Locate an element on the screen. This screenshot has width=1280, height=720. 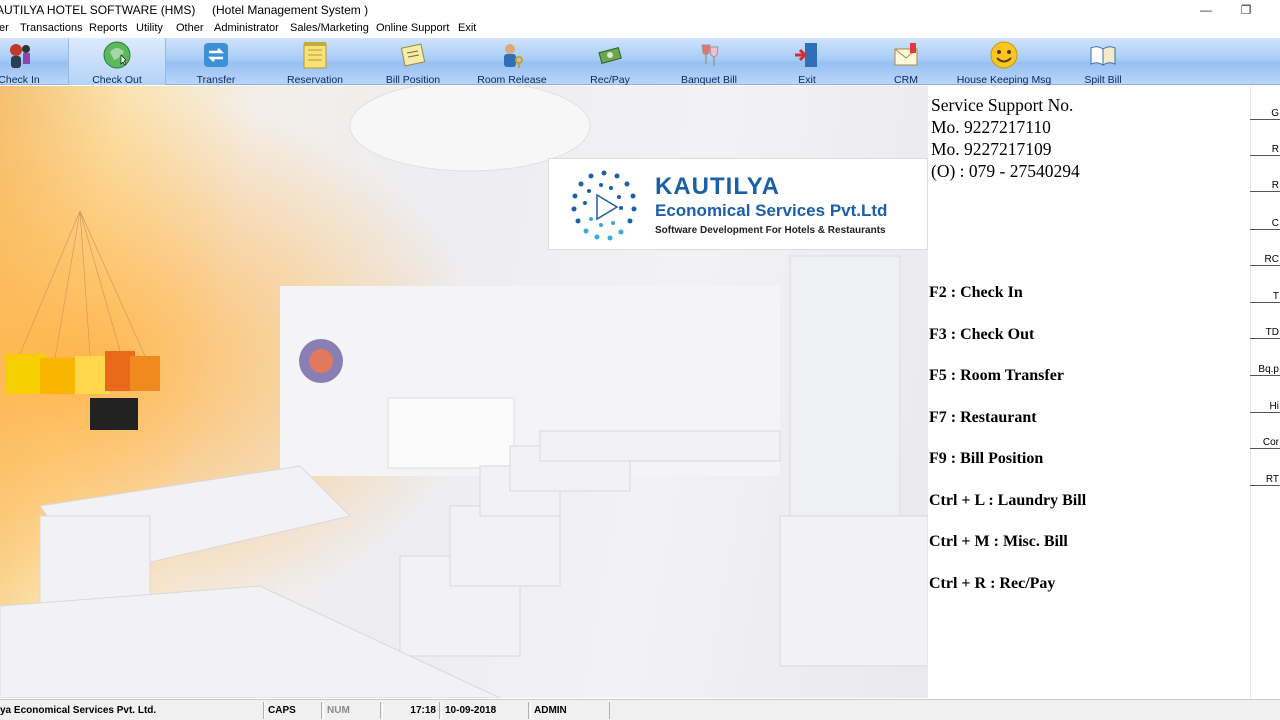
bill-position-icon is located at coordinates (413, 55).